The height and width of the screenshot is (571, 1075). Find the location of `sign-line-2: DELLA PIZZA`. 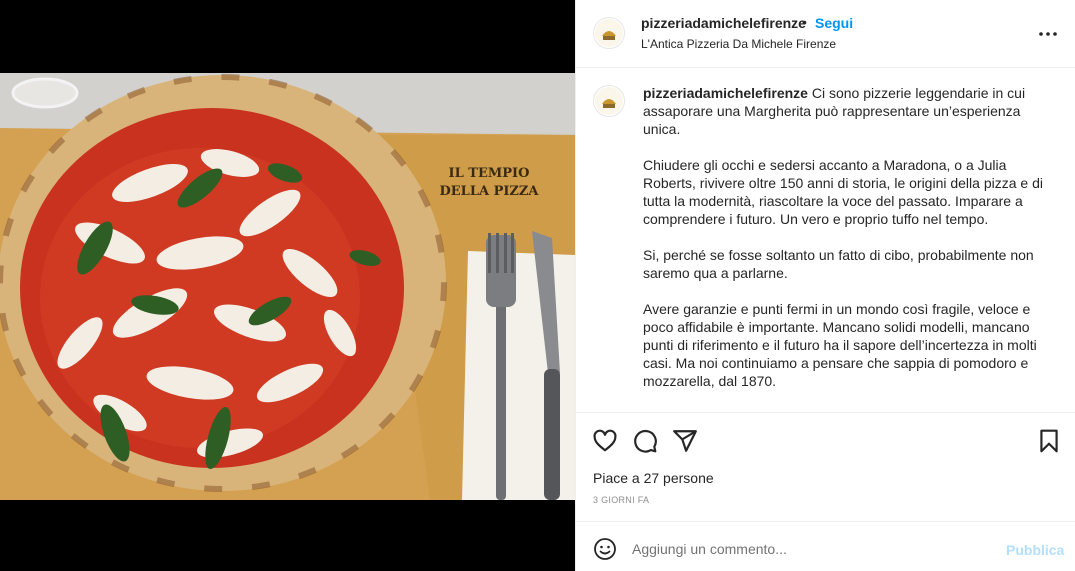

sign-line-2: DELLA PIZZA is located at coordinates (490, 191).